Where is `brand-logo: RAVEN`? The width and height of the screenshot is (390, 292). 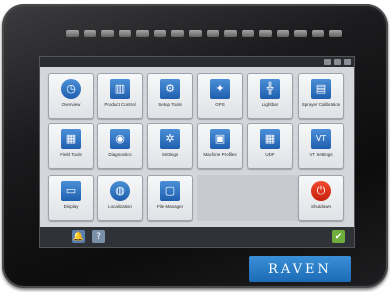
brand-logo: RAVEN is located at coordinates (300, 269).